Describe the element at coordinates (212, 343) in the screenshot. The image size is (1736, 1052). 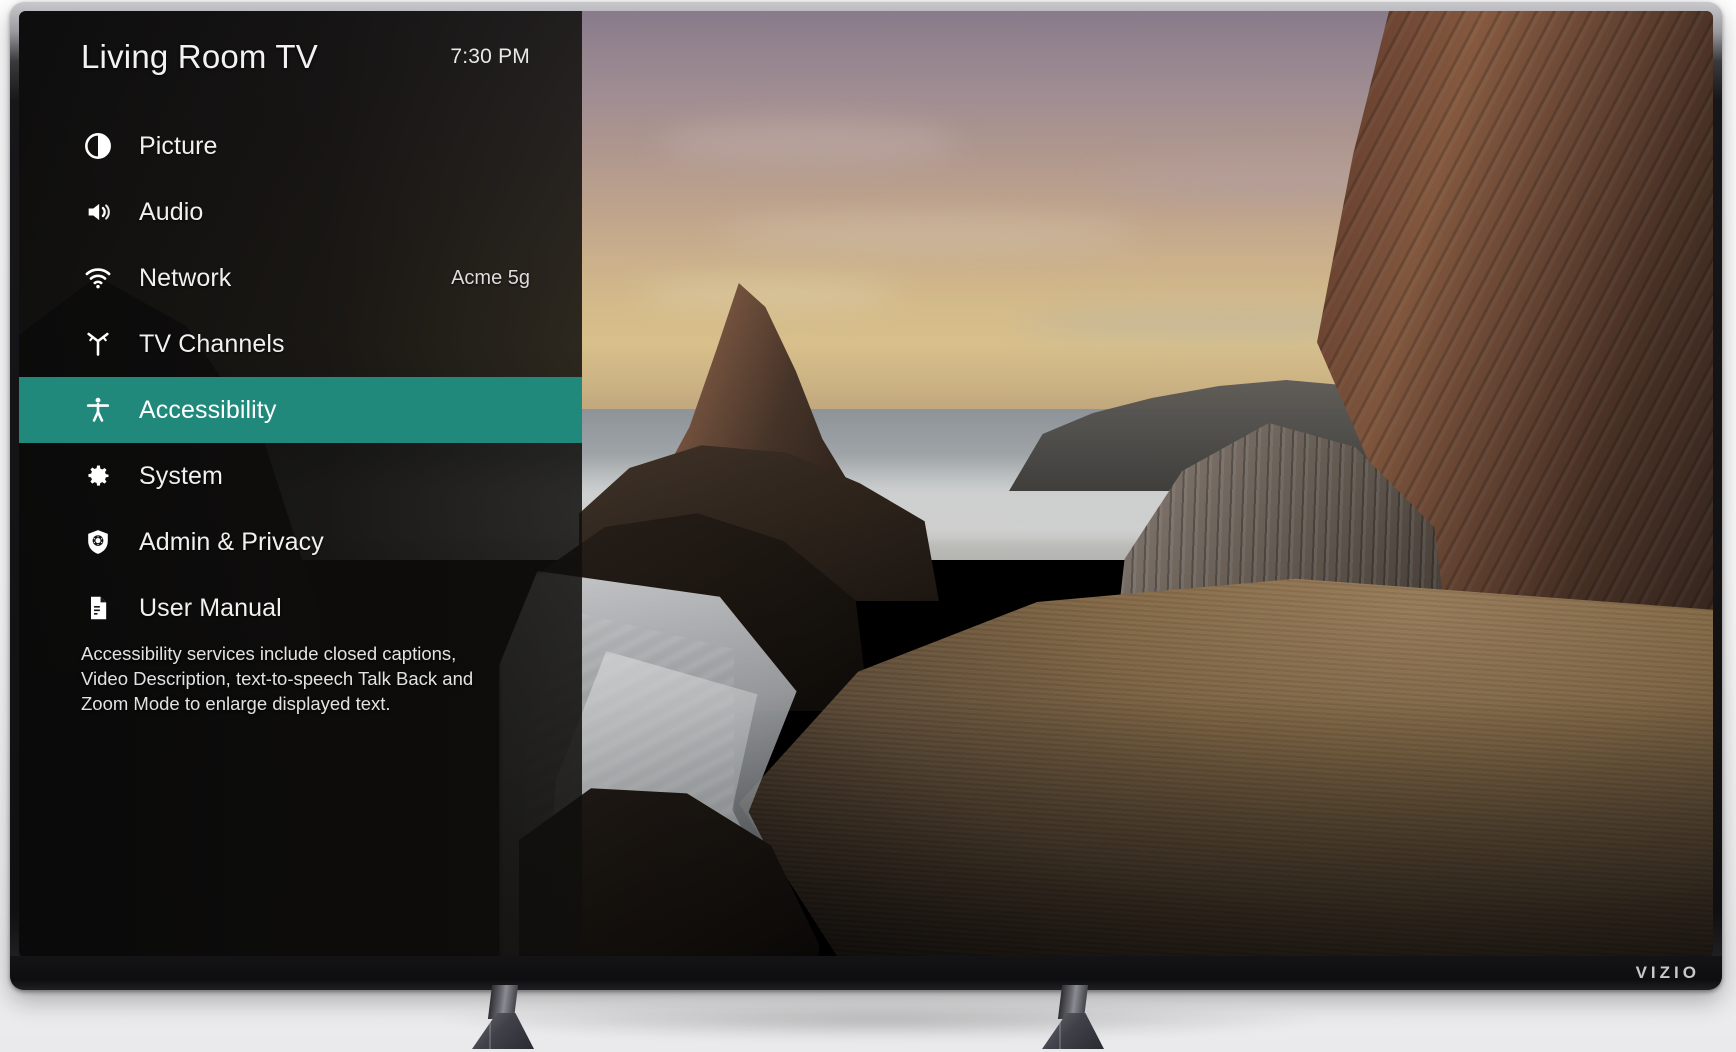
I see `menu-item-label: TV Channels` at that location.